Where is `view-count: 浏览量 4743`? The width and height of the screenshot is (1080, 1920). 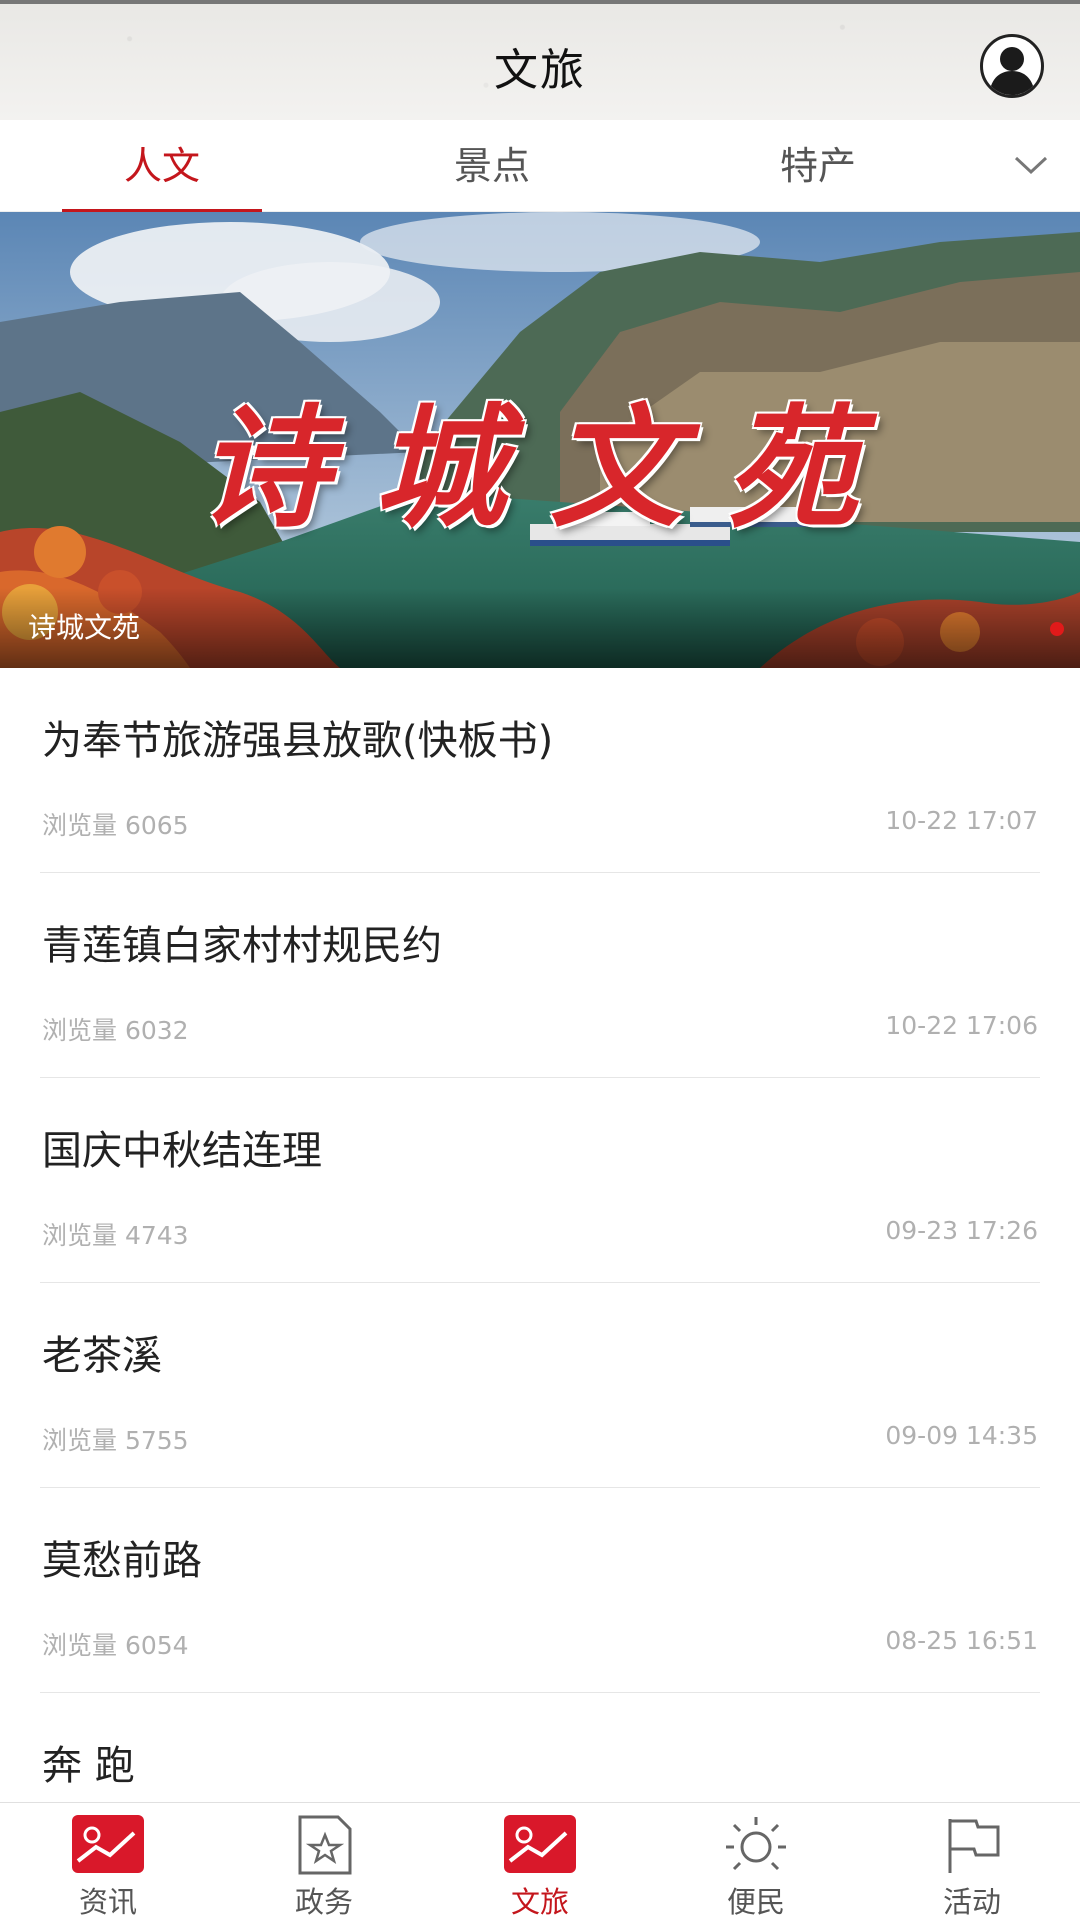
view-count: 浏览量 4743 is located at coordinates (115, 1235).